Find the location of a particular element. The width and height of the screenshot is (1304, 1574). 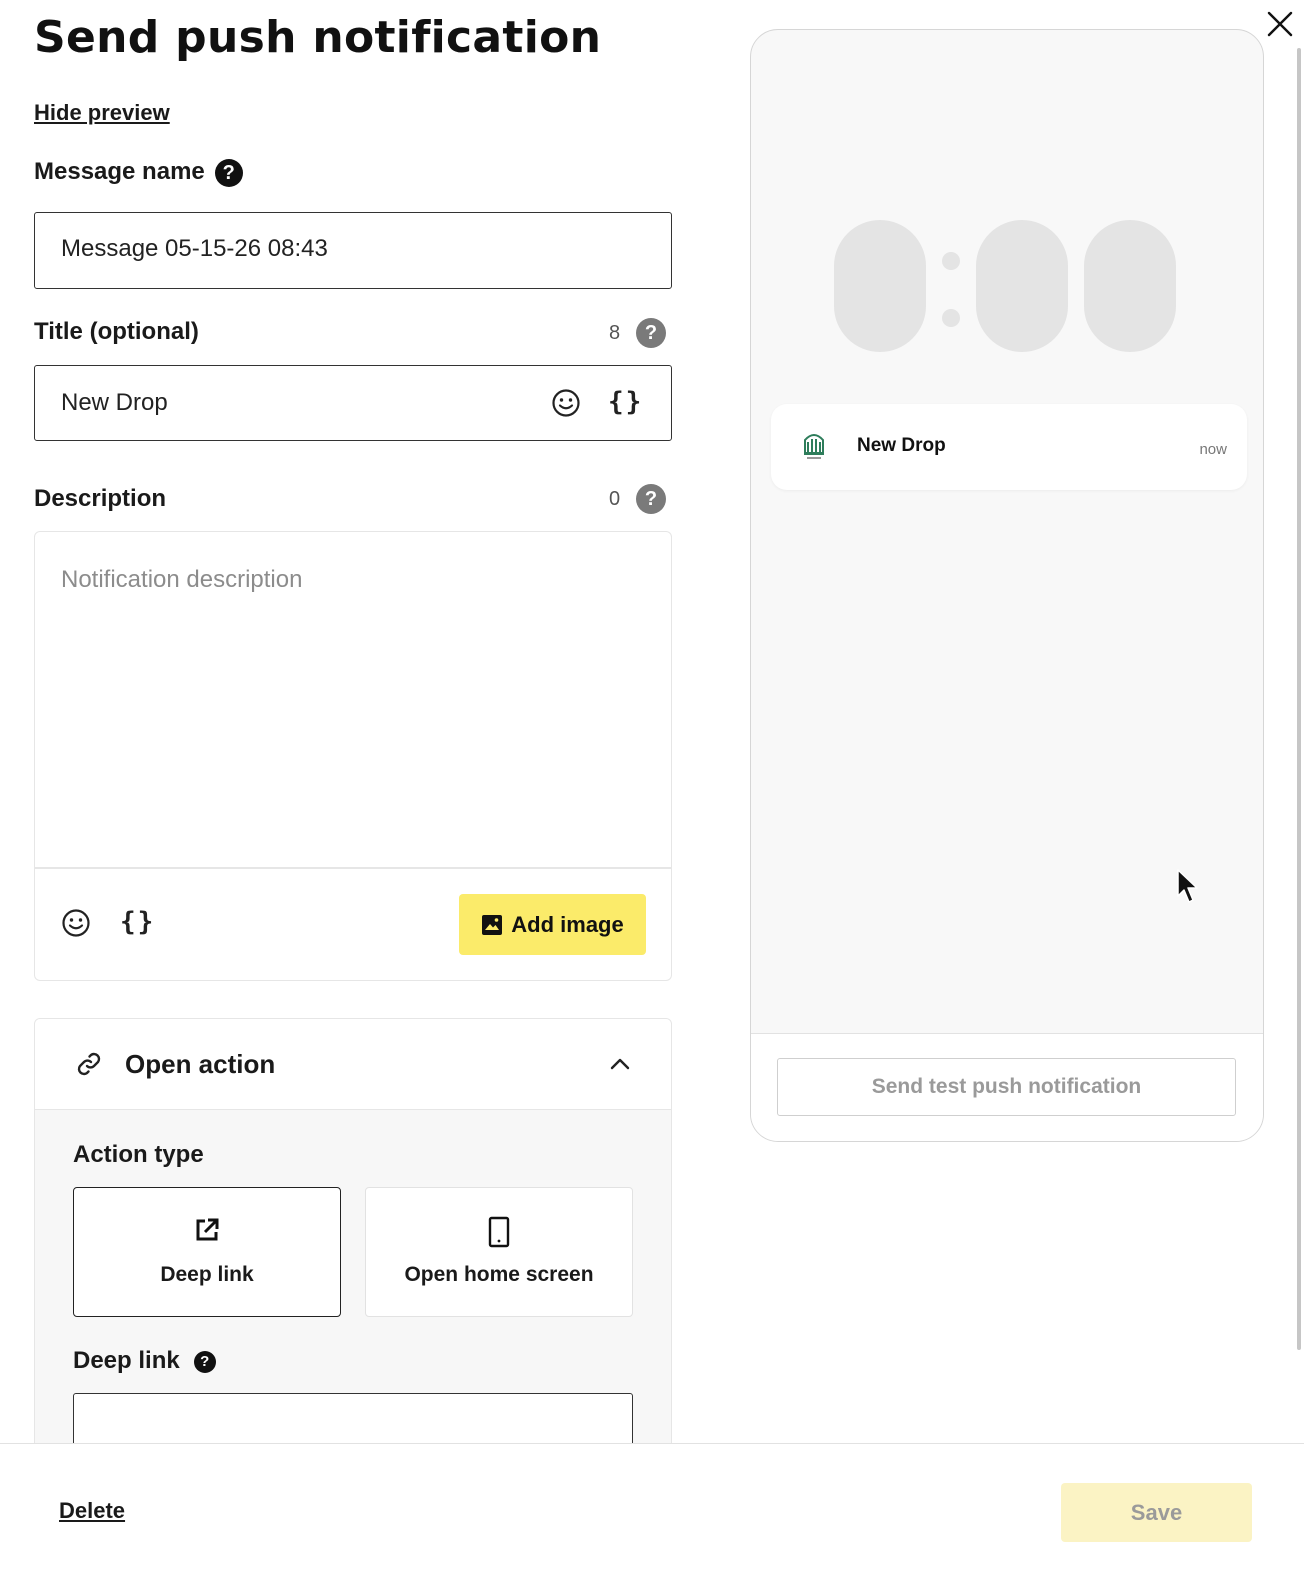

action-type-open-home-screen: Open home screen is located at coordinates (499, 1252).